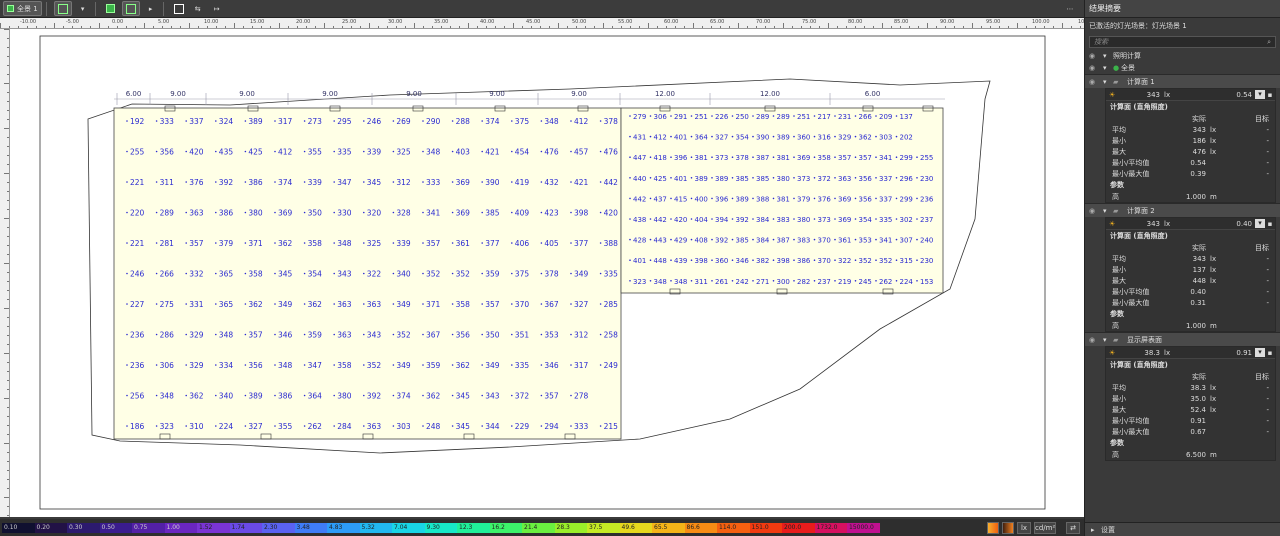  What do you see at coordinates (408, 527) in the screenshot?
I see `legend-cell: 7.04` at bounding box center [408, 527].